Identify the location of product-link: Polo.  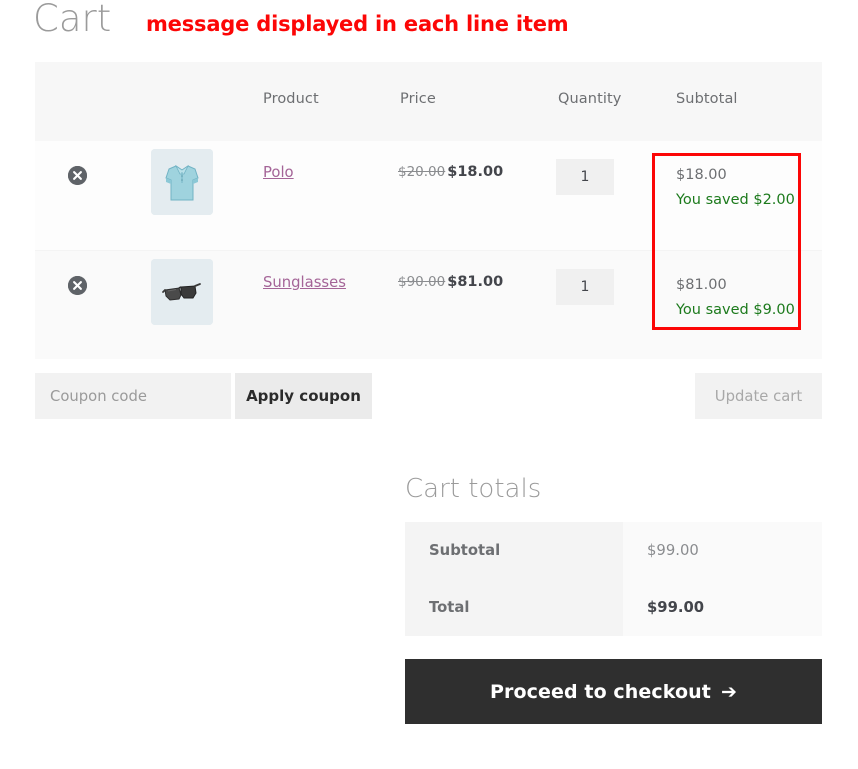
(278, 172).